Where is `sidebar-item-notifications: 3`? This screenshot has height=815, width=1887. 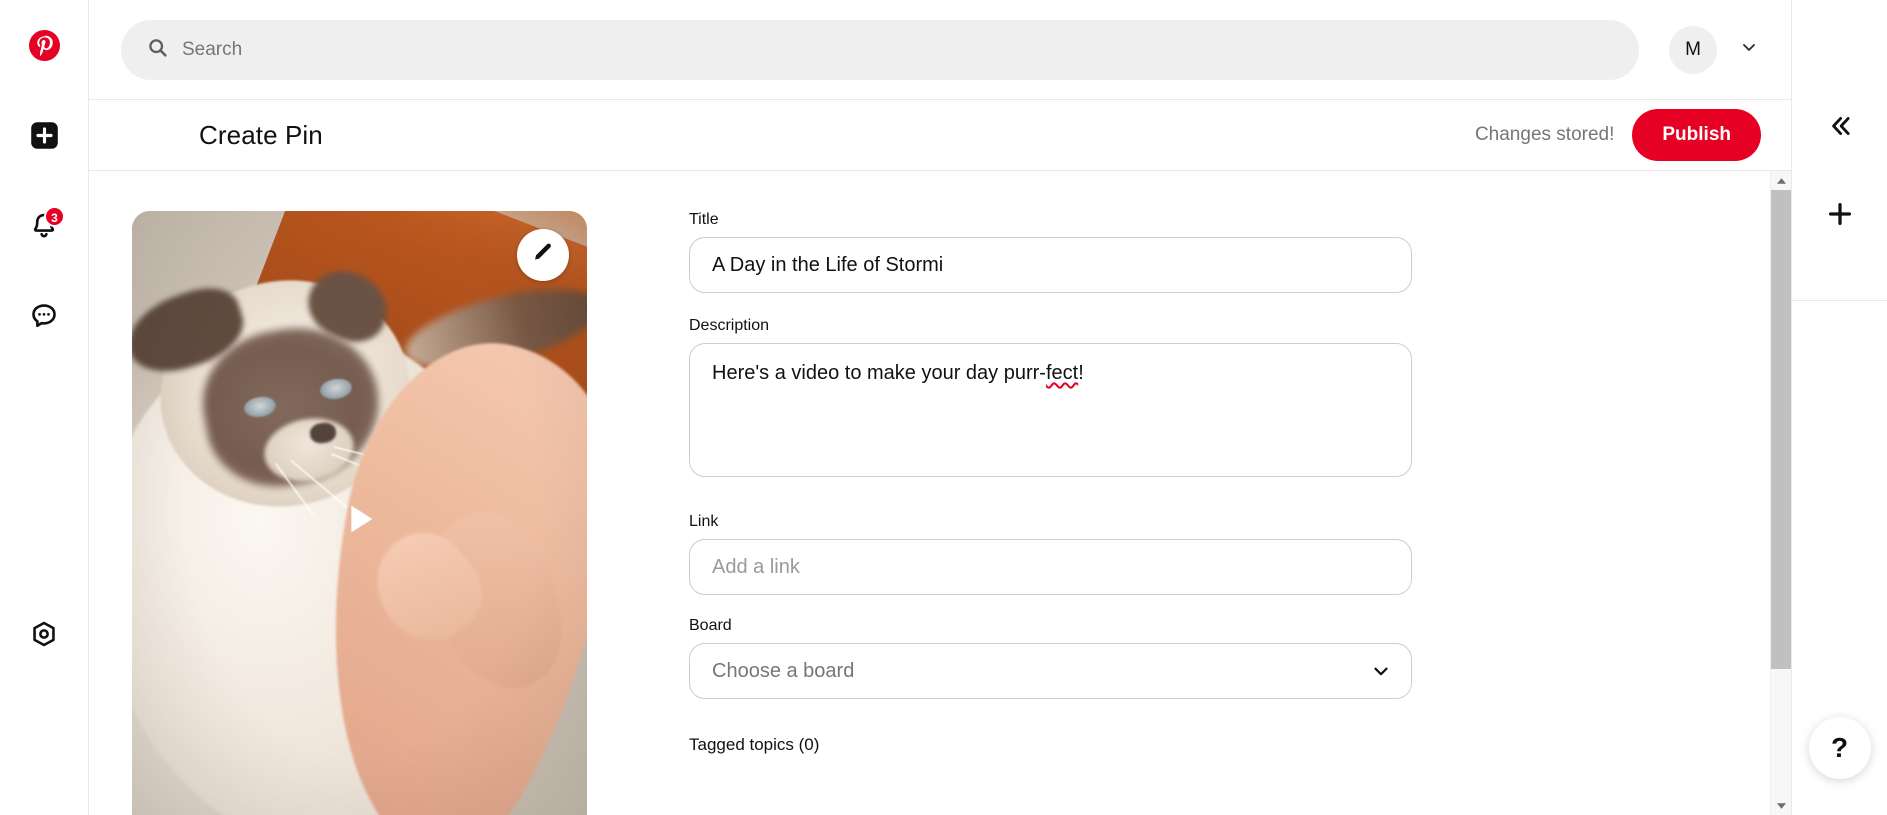
sidebar-item-notifications: 3 is located at coordinates (44, 228).